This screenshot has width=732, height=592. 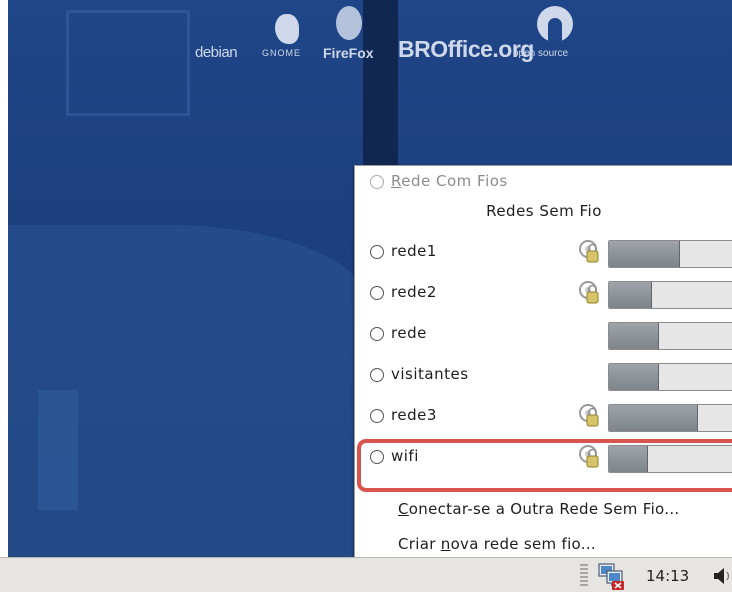 I want to click on wireless-networks-header: Redes Sem Fio, so click(x=544, y=211).